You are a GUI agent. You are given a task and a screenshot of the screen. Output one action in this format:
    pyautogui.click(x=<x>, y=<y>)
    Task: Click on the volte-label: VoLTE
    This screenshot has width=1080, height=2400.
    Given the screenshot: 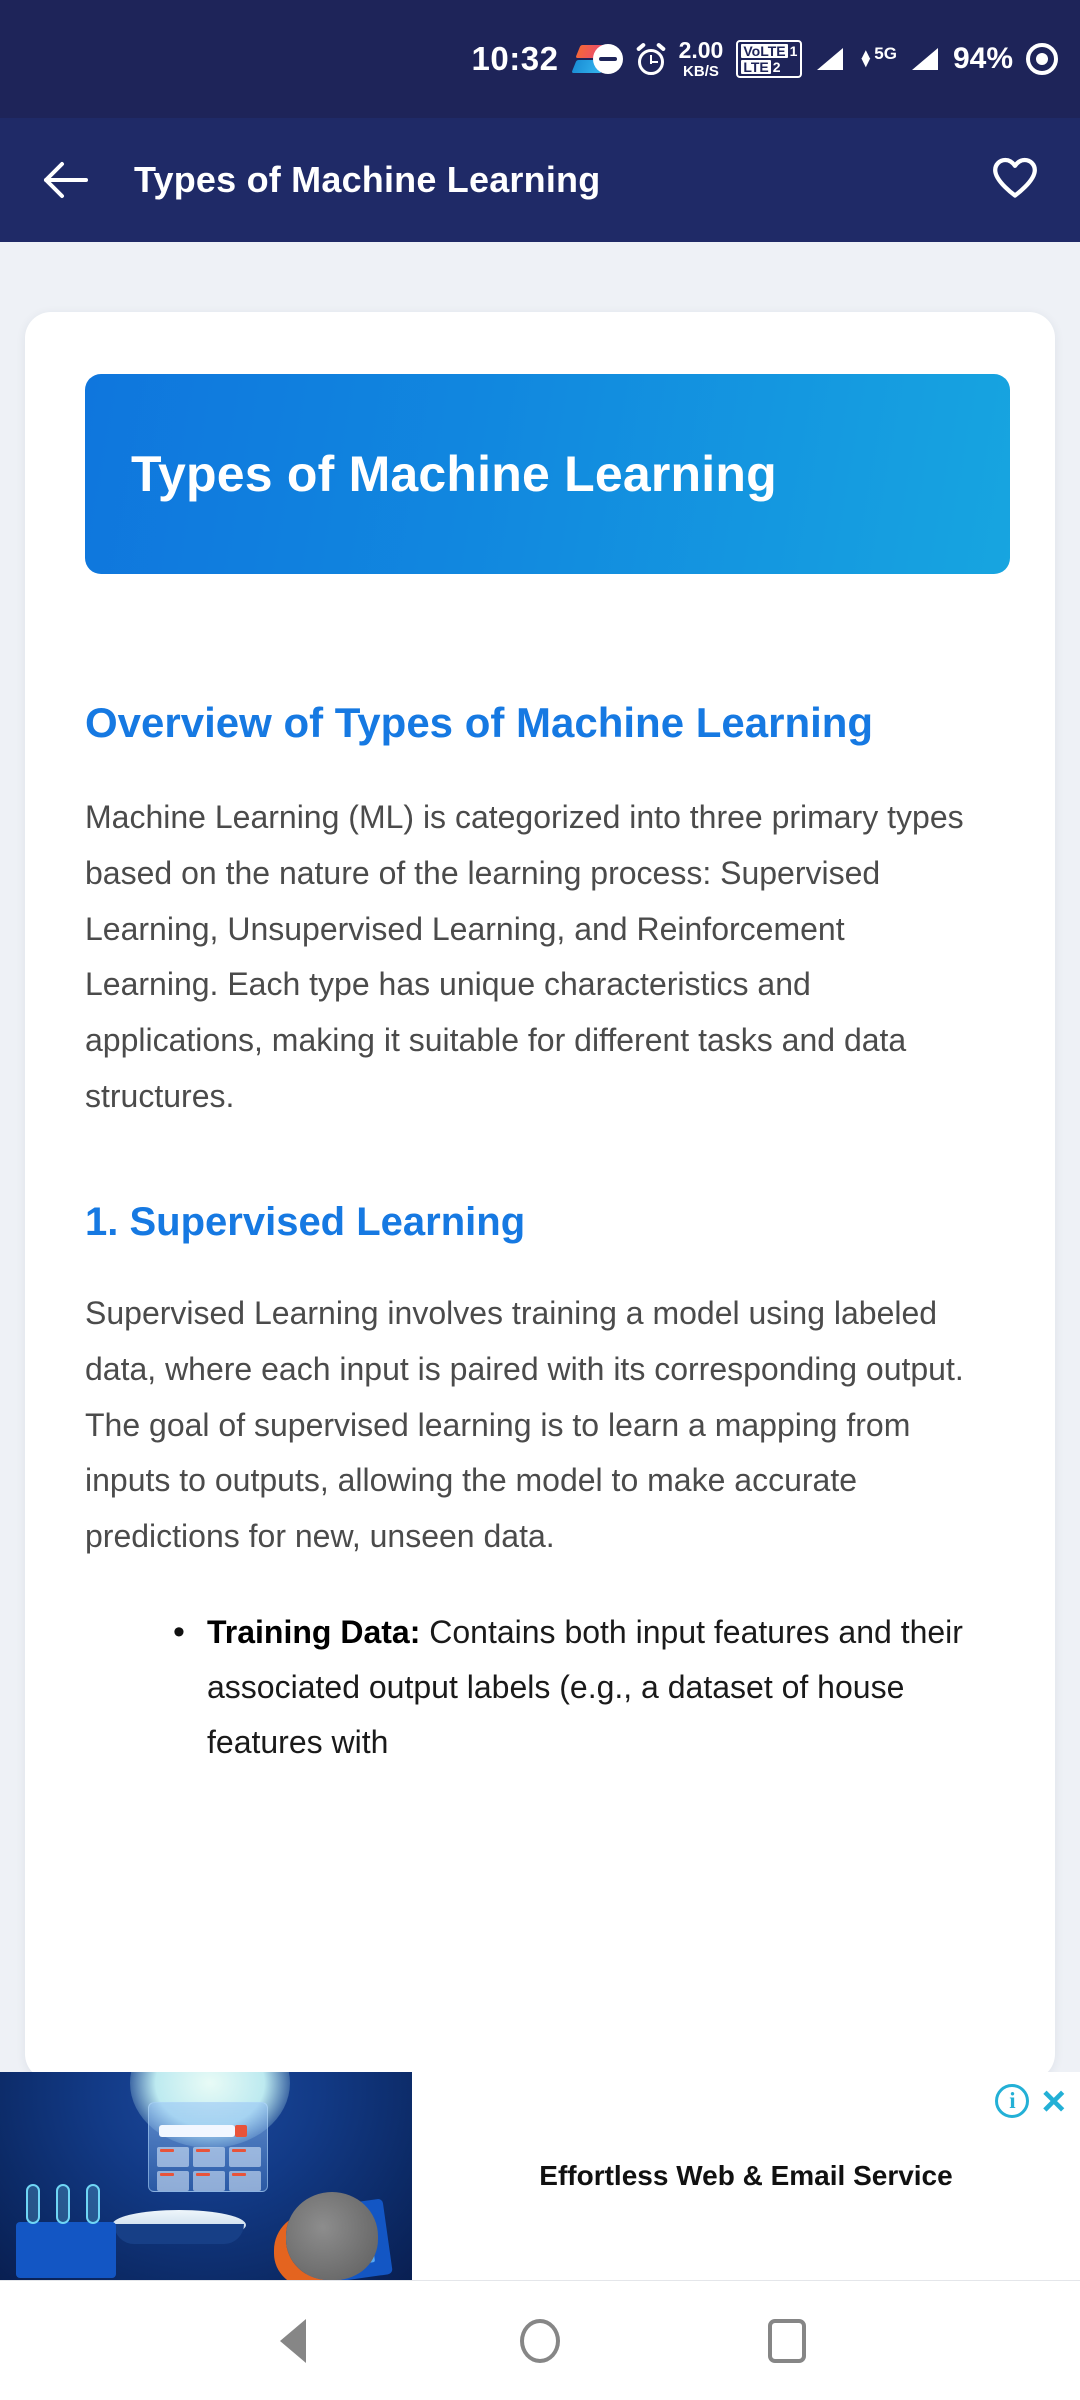 What is the action you would take?
    pyautogui.click(x=764, y=51)
    